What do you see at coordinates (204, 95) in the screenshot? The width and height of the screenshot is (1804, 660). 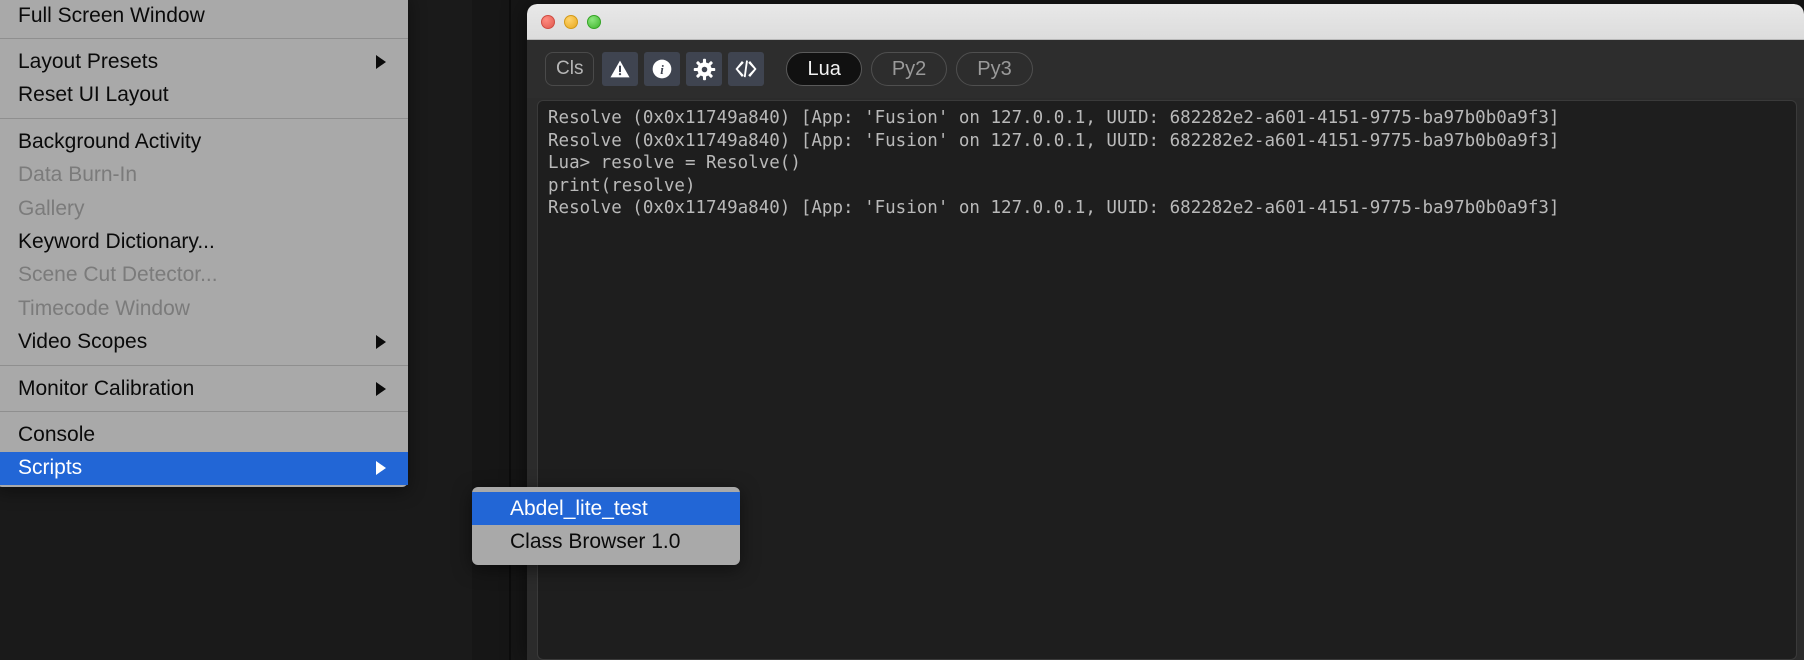 I see `menu-item-reset-ui-layout: Reset UI Layout` at bounding box center [204, 95].